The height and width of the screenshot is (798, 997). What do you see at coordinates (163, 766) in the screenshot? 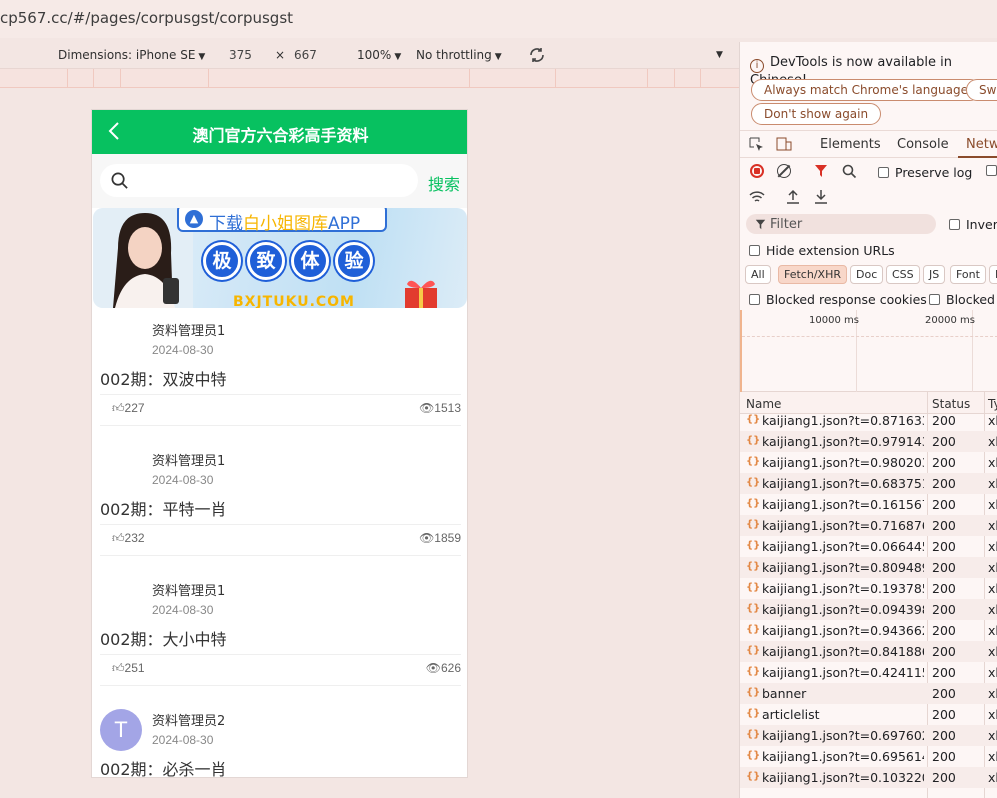
I see `post-title: 002期：必杀一肖` at bounding box center [163, 766].